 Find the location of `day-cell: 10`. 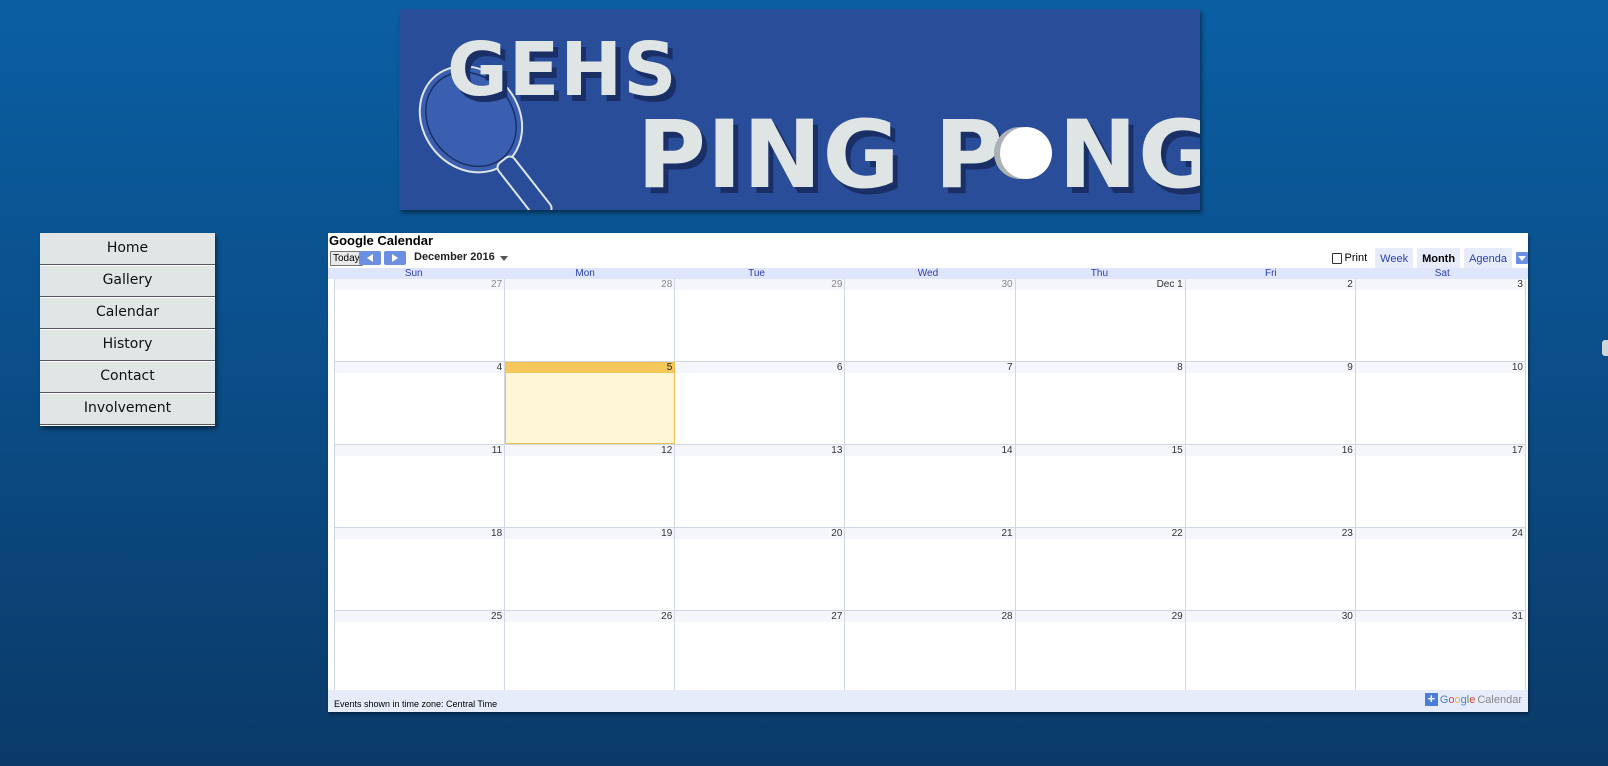

day-cell: 10 is located at coordinates (1440, 403).